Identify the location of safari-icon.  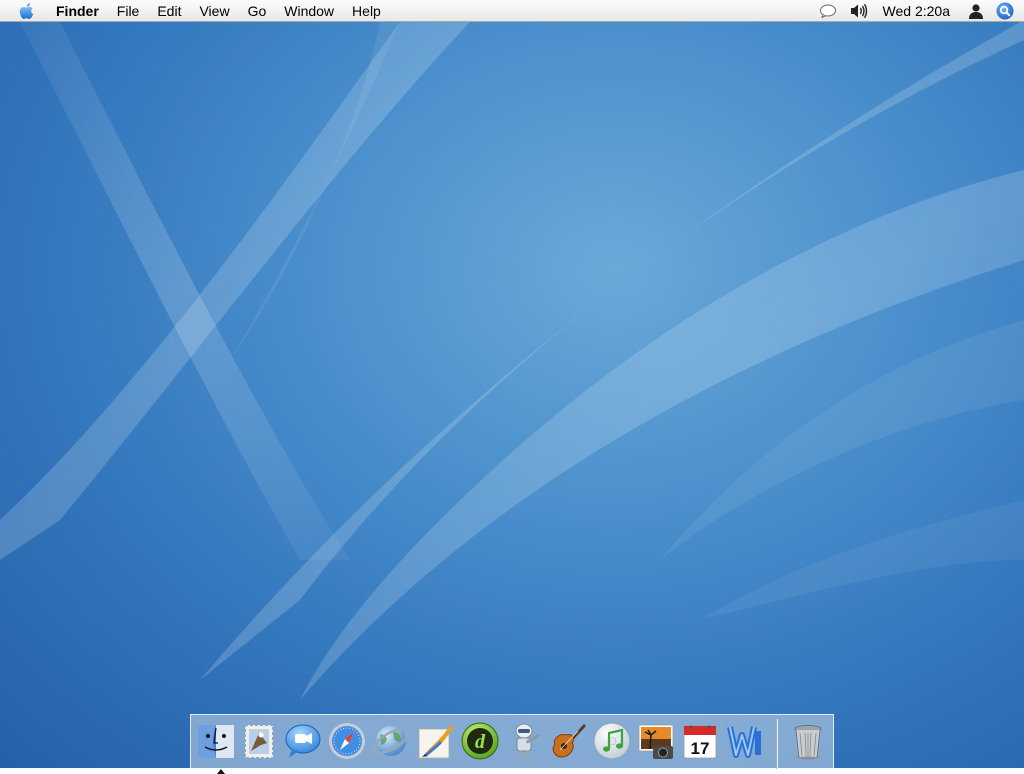
(347, 741).